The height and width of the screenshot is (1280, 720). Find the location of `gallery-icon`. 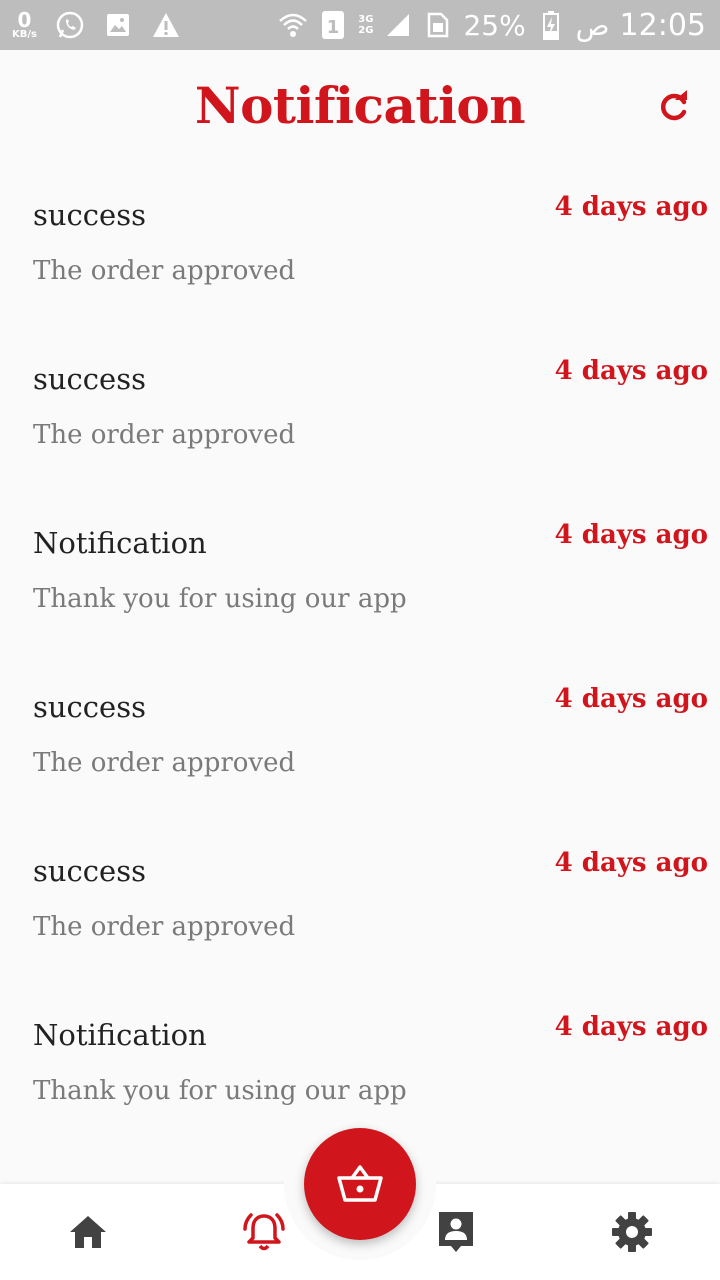

gallery-icon is located at coordinates (118, 25).